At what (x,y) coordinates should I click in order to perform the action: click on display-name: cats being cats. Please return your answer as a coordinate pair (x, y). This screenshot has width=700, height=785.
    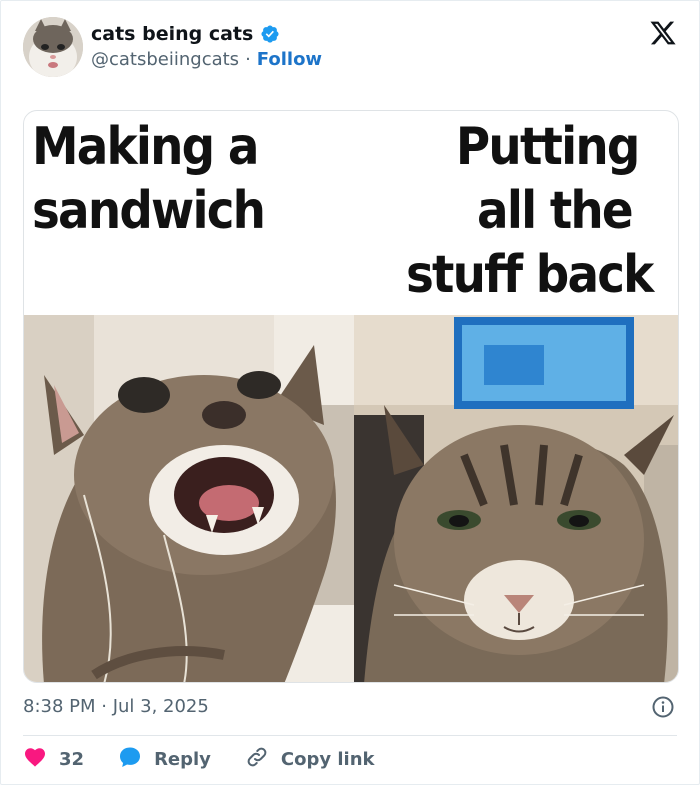
    Looking at the image, I should click on (172, 34).